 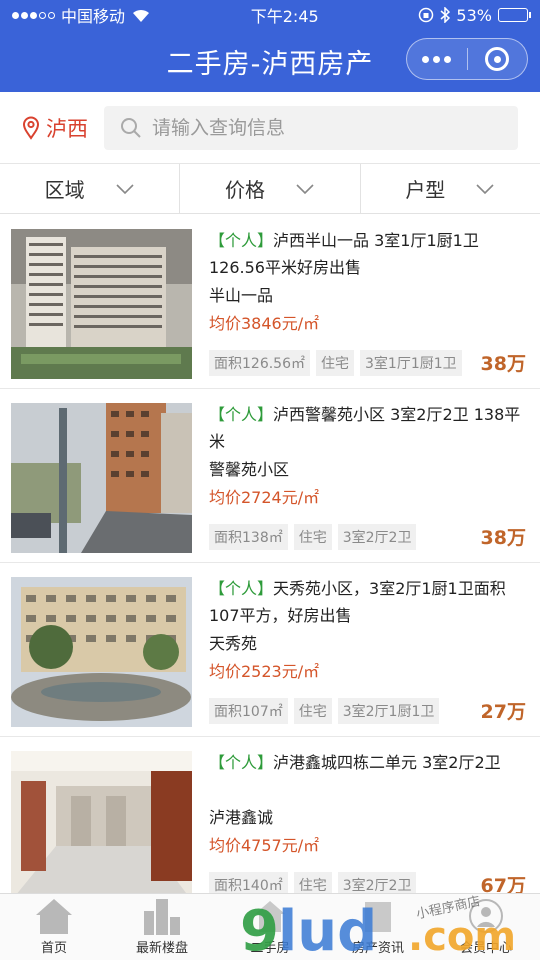 What do you see at coordinates (388, 710) in the screenshot?
I see `listing-layout-chip: 3室2厅1厨1卫` at bounding box center [388, 710].